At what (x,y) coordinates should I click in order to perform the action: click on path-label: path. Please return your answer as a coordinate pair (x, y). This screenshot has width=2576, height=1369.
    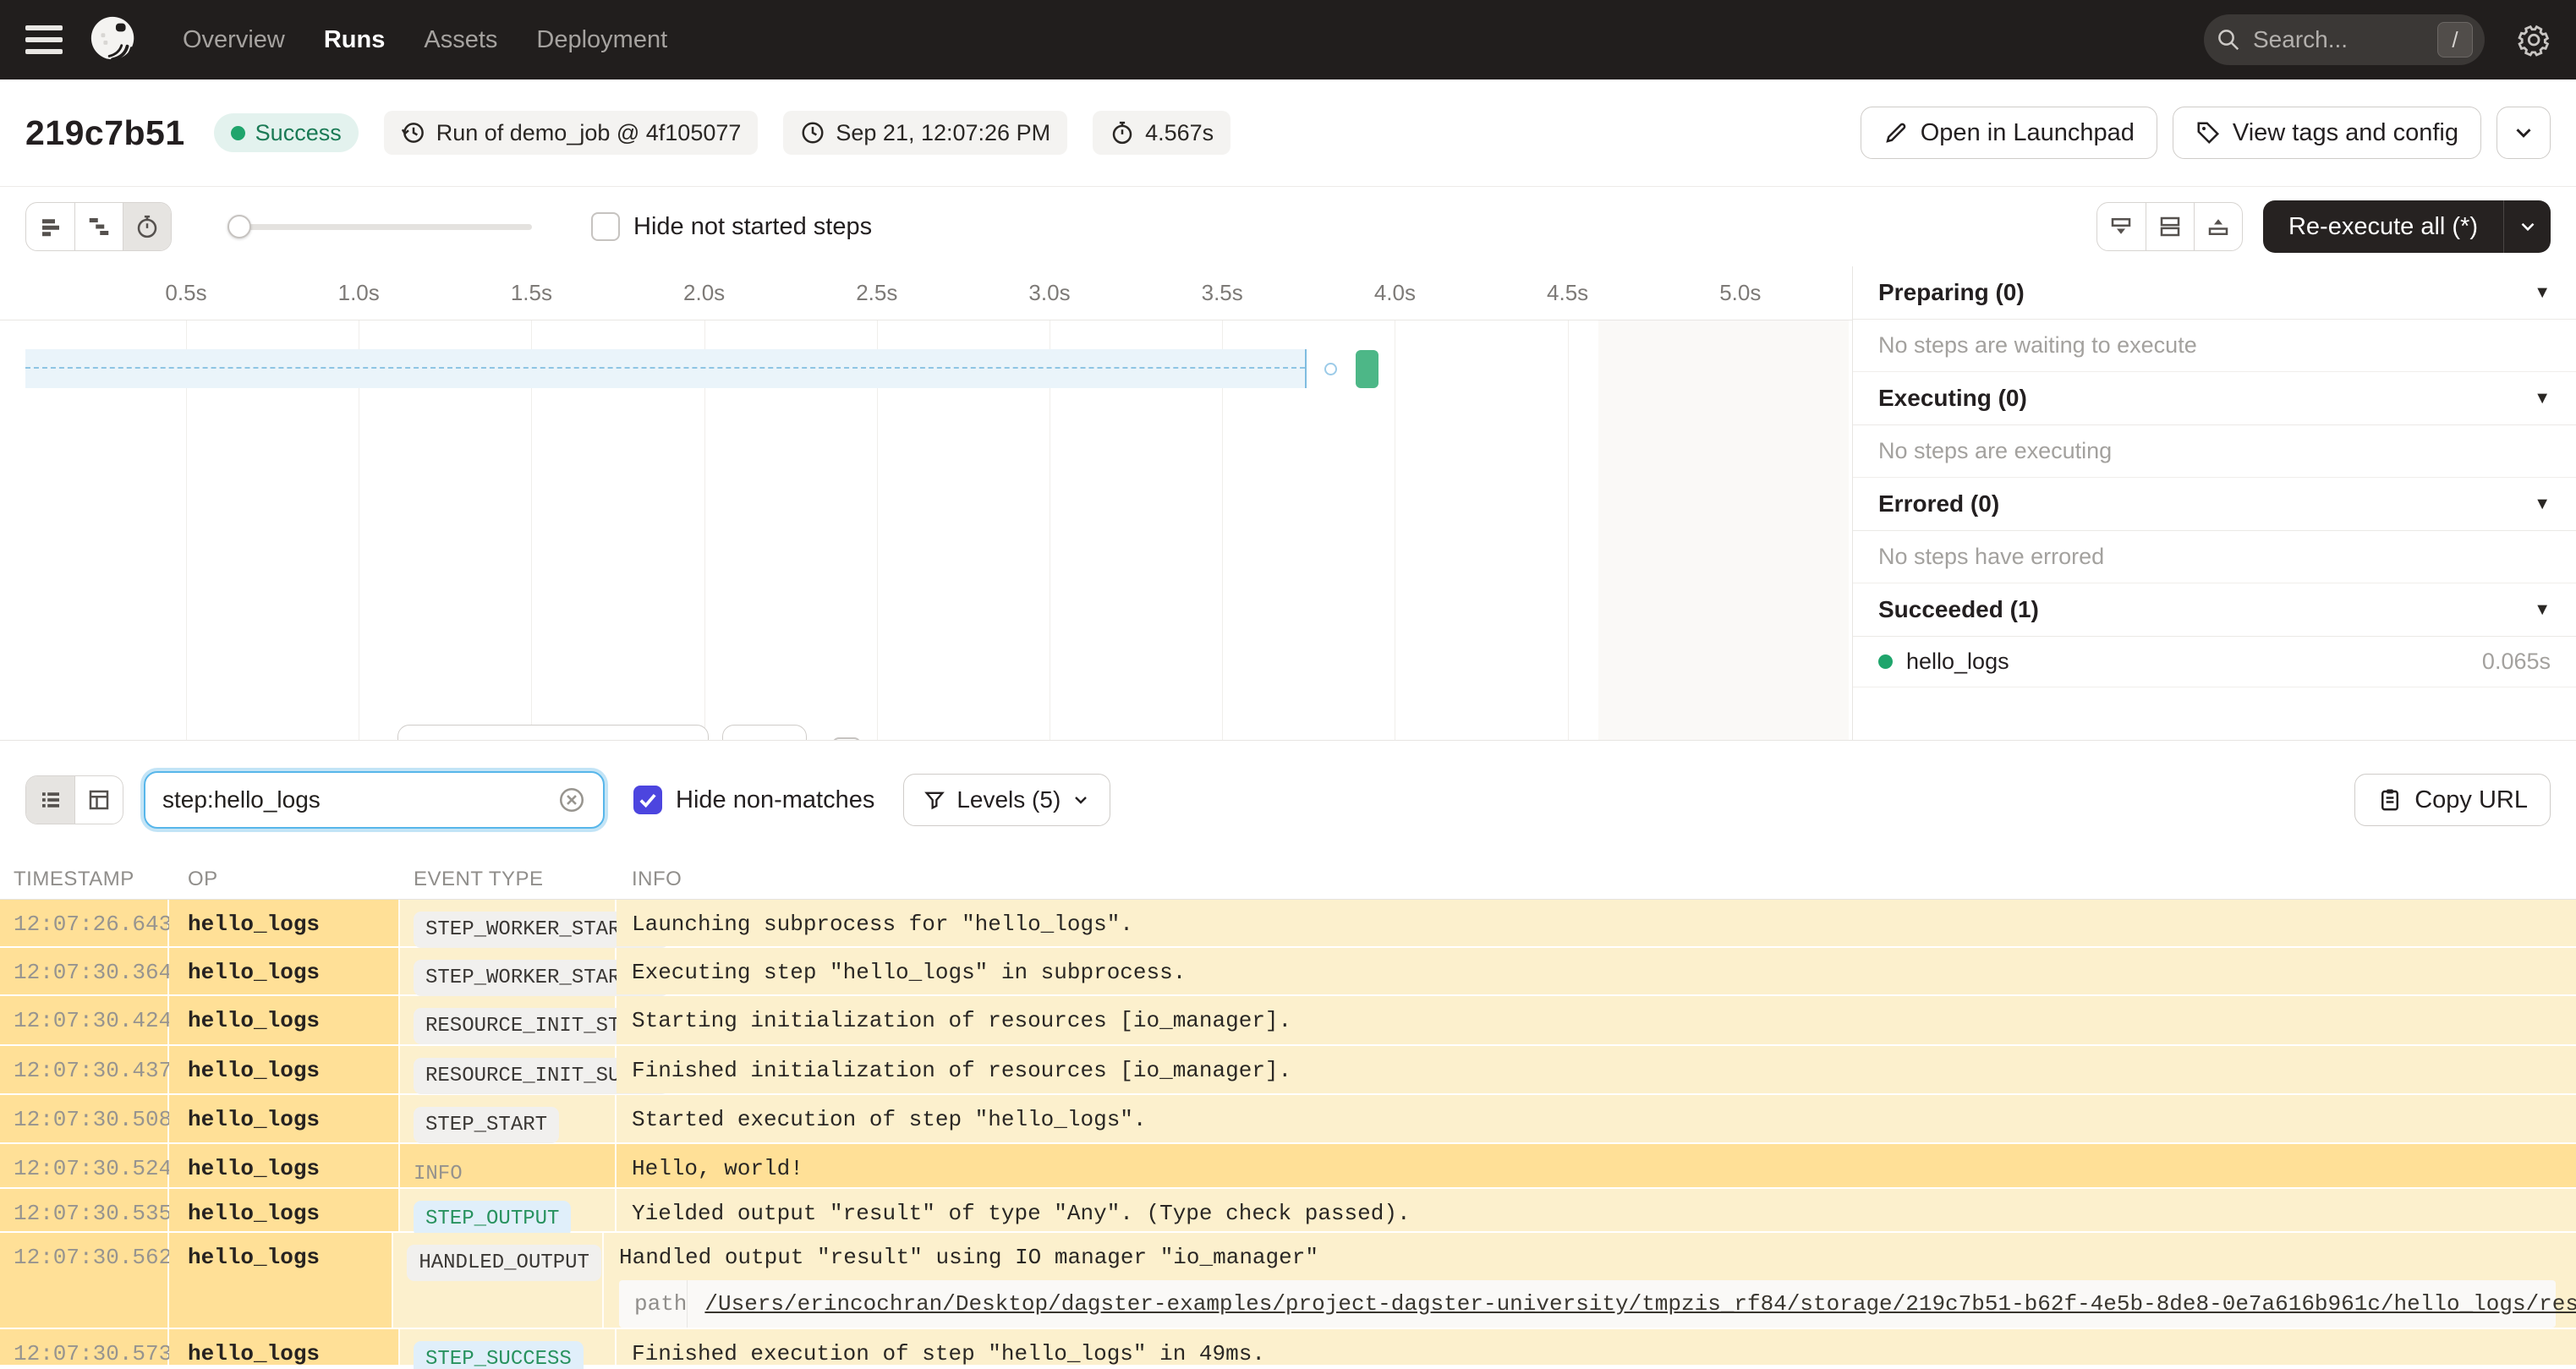
    Looking at the image, I should click on (653, 1304).